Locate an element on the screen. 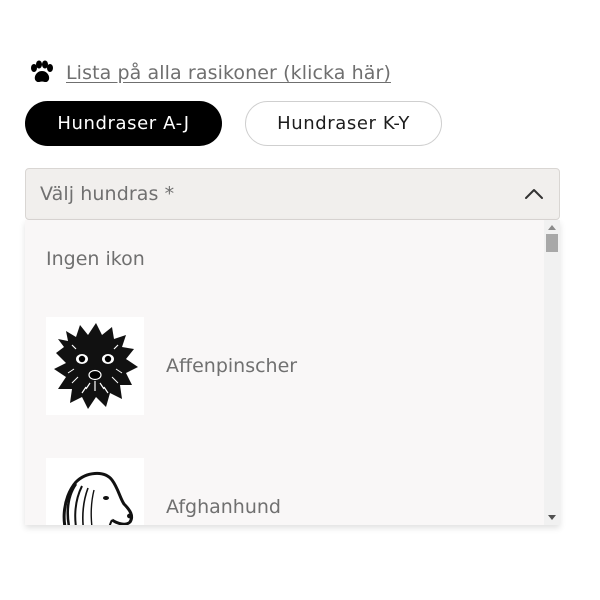  option-no-icon: Ingen ikon is located at coordinates (303, 259).